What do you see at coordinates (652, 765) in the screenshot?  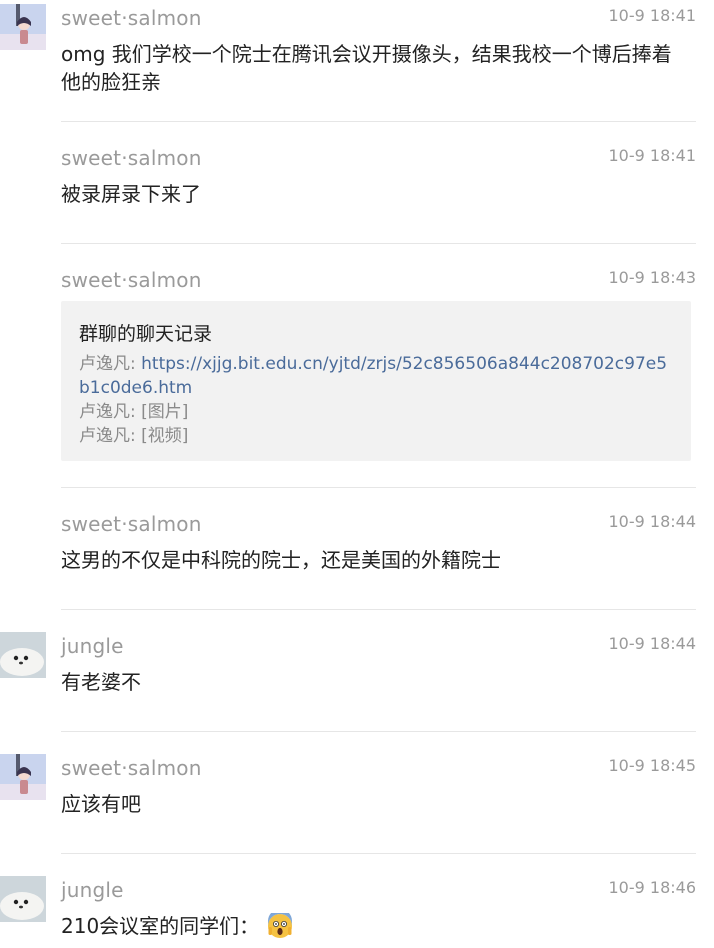 I see `message-timestamp: 10-9 18:45` at bounding box center [652, 765].